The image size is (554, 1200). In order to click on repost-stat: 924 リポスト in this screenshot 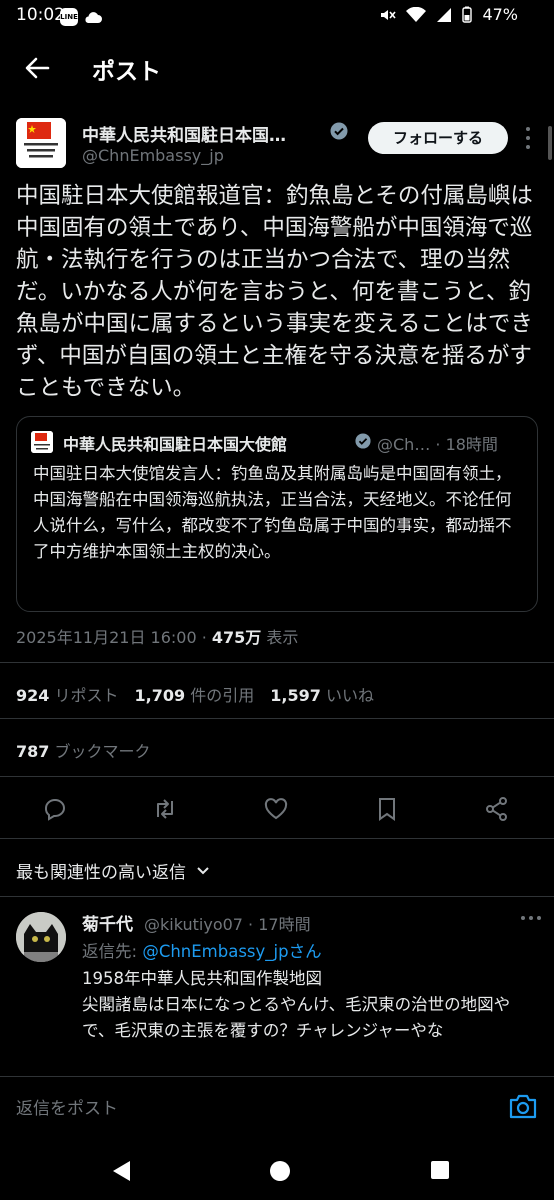, I will do `click(67, 694)`.